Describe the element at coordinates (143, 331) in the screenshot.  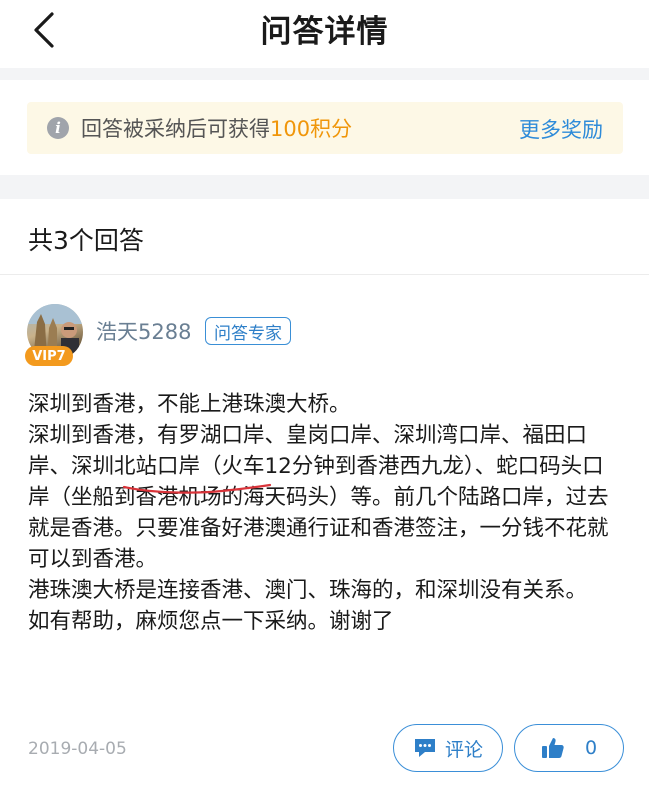
I see `author-name: 浩天5288` at that location.